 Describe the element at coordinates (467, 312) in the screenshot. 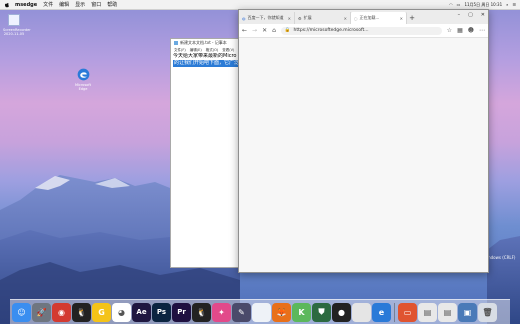

I see `screenshot-icon: ▣` at that location.